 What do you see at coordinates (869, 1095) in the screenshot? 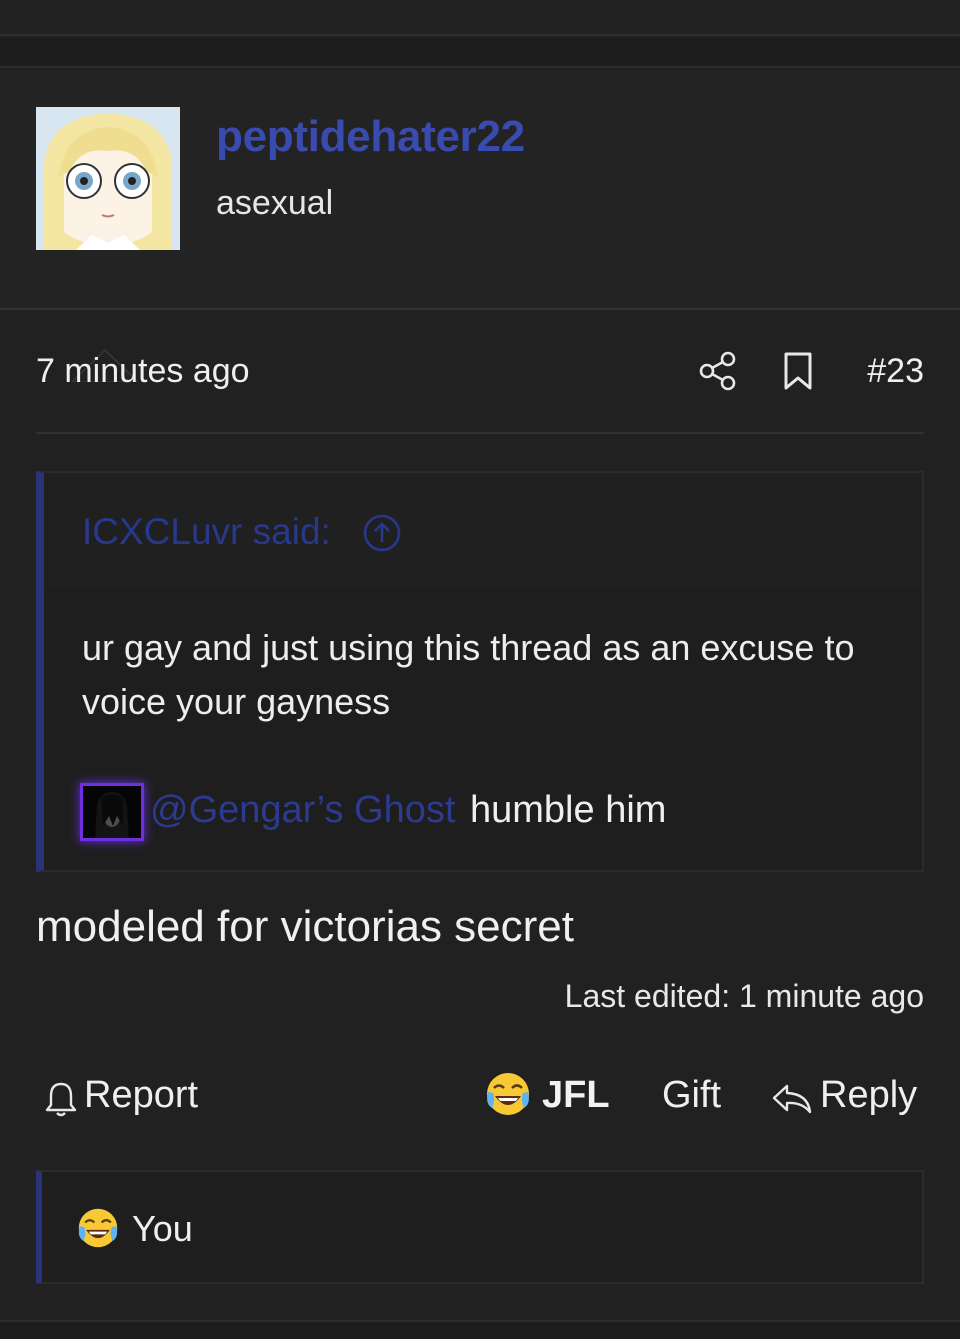
I see `reply-label: Reply` at bounding box center [869, 1095].